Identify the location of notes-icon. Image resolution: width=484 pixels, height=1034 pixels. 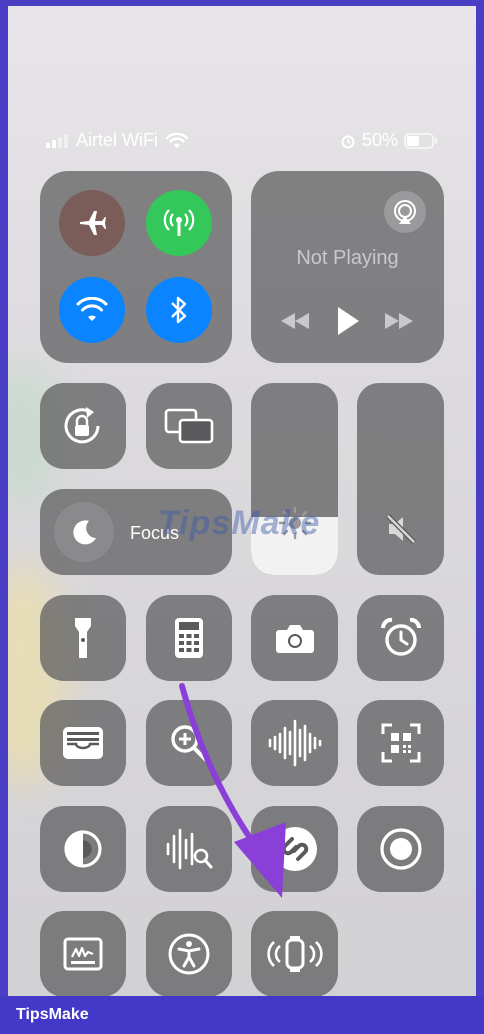
(83, 954).